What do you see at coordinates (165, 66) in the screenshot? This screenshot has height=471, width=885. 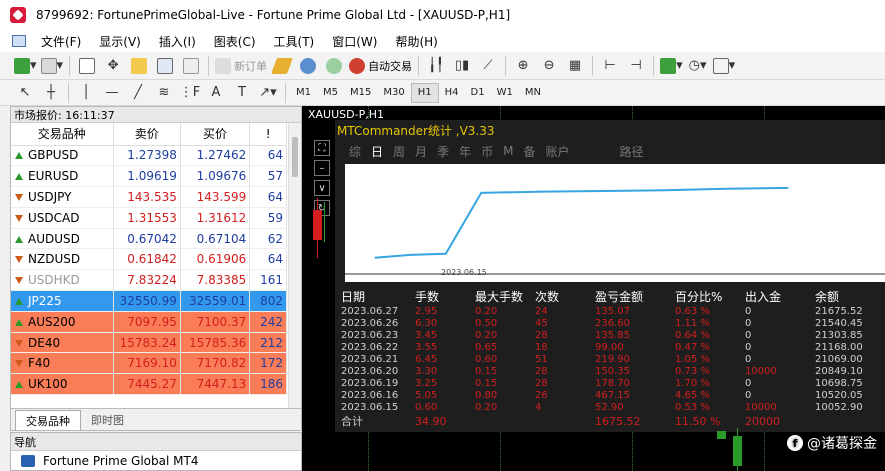 I see `terminal-icon` at bounding box center [165, 66].